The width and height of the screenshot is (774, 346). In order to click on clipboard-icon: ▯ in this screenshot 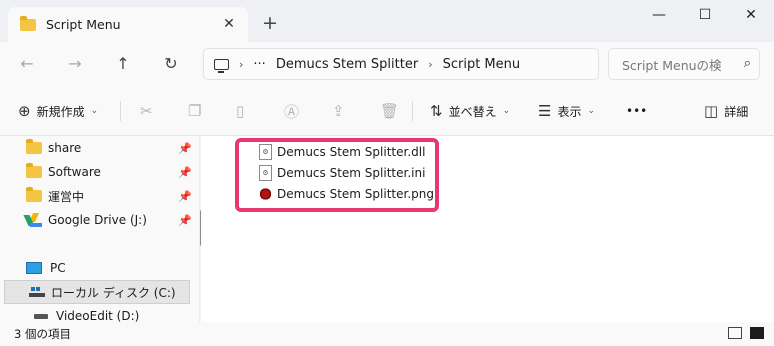, I will do `click(240, 111)`.